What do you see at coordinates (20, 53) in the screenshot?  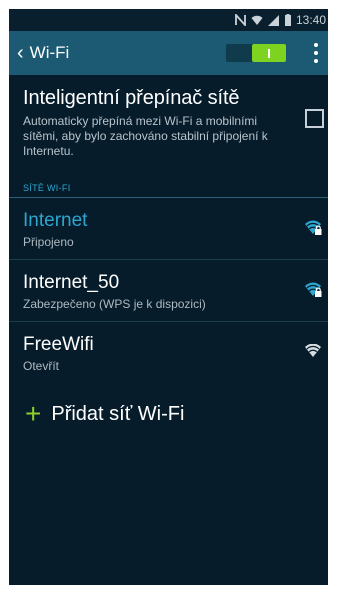 I see `chevron-left-icon: ‹` at bounding box center [20, 53].